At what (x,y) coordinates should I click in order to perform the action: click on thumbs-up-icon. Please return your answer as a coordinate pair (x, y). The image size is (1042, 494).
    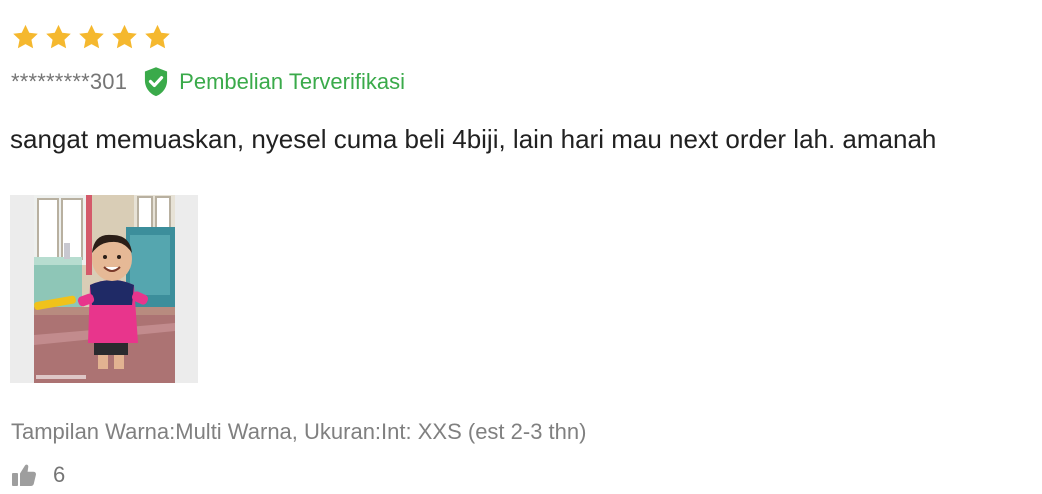
    Looking at the image, I should click on (24, 475).